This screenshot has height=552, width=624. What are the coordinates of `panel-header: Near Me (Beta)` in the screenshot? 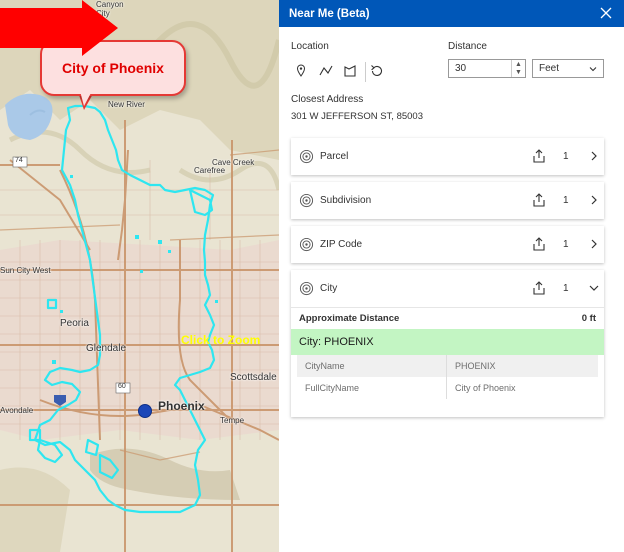 It's located at (451, 13).